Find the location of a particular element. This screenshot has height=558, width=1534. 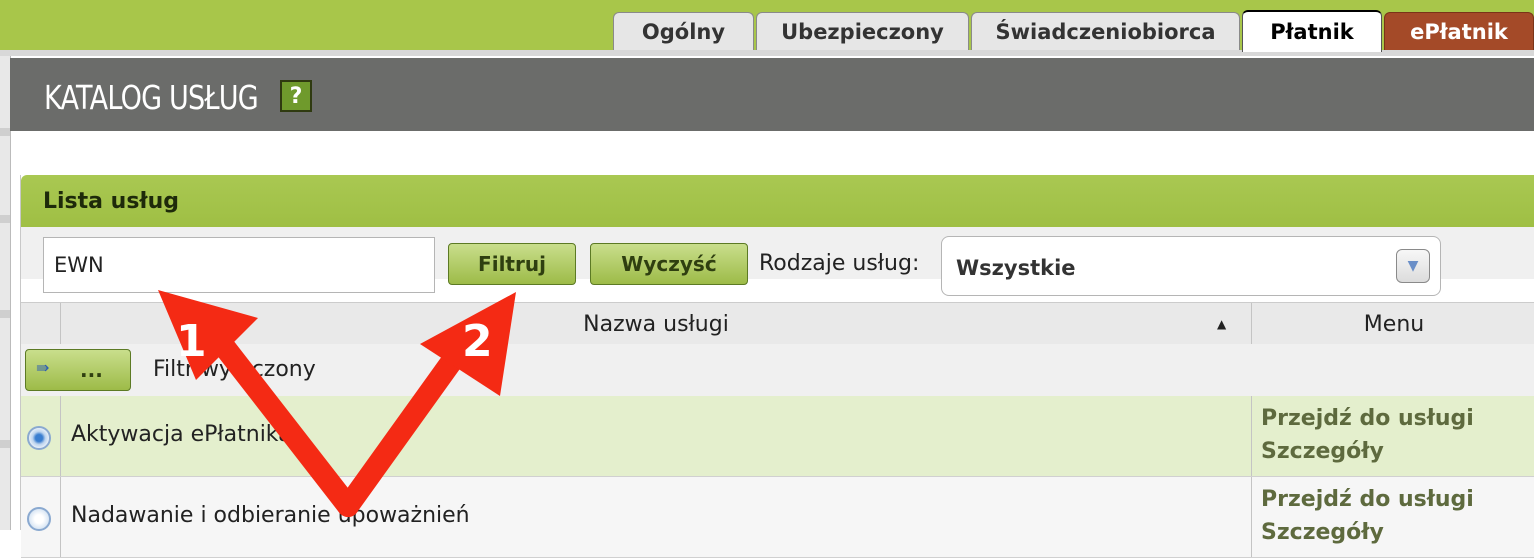

annotation-arrows: 1 2 is located at coordinates (337, 403).